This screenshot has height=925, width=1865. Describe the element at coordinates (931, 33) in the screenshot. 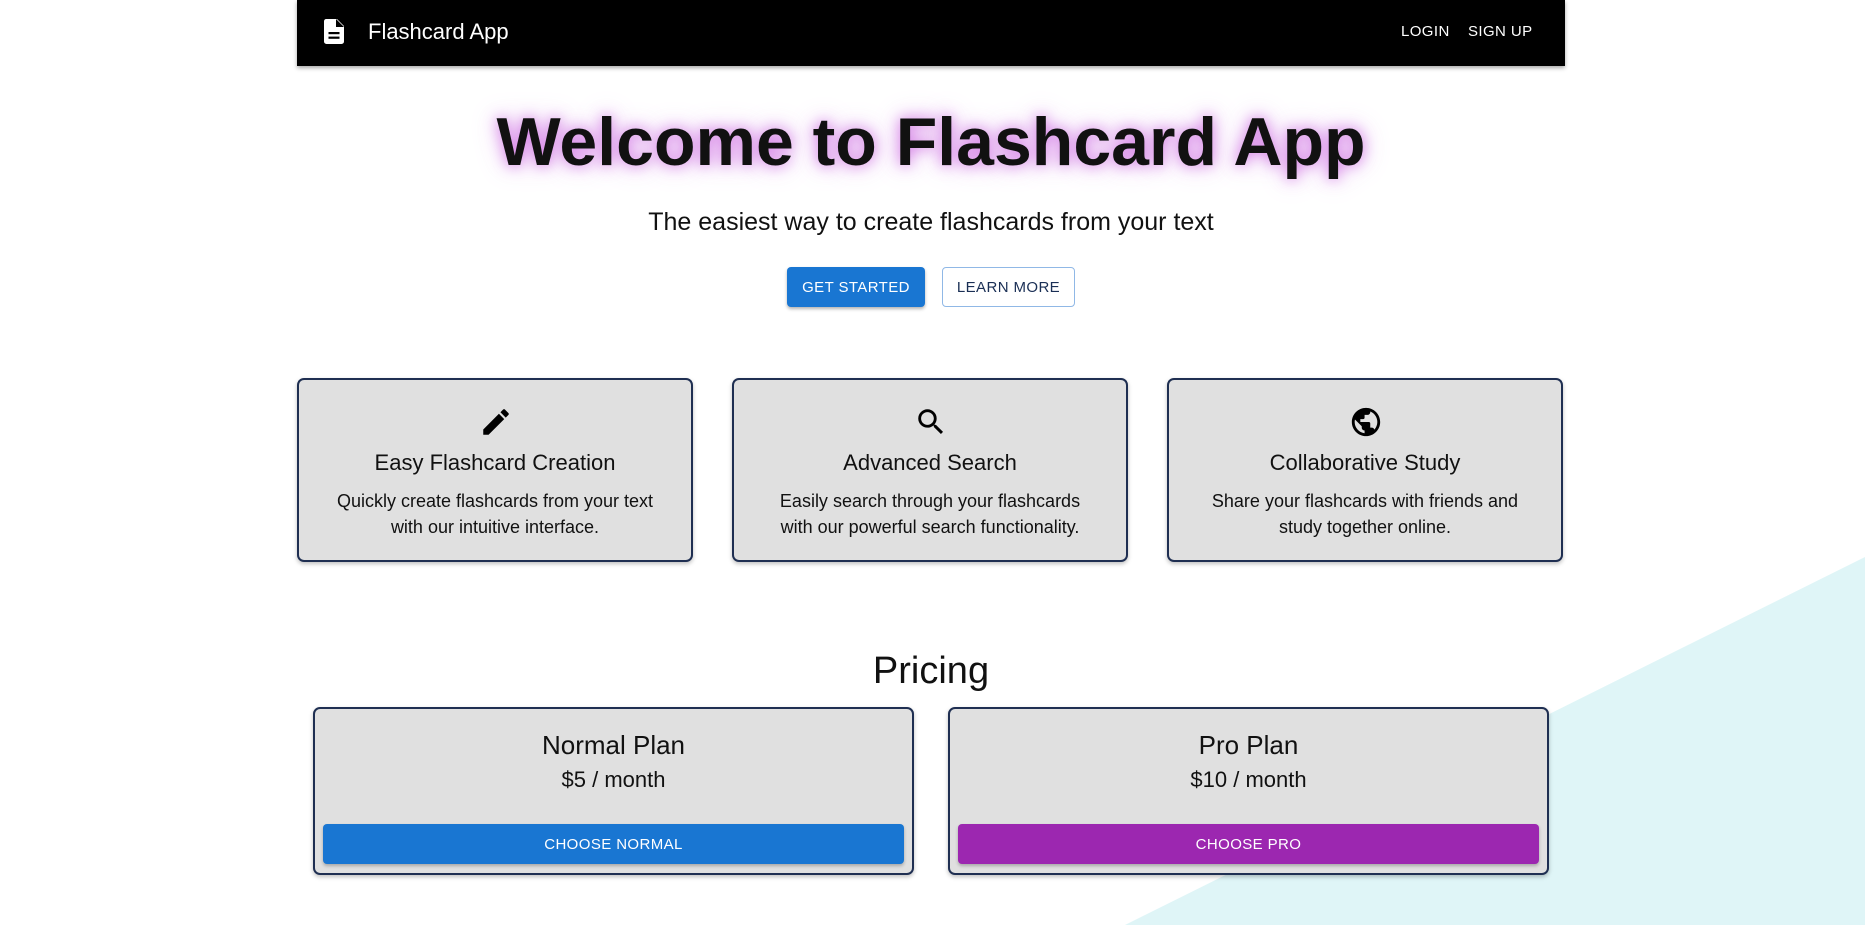

I see `navbar: Flashcard App LOGIN SIGN UP` at that location.